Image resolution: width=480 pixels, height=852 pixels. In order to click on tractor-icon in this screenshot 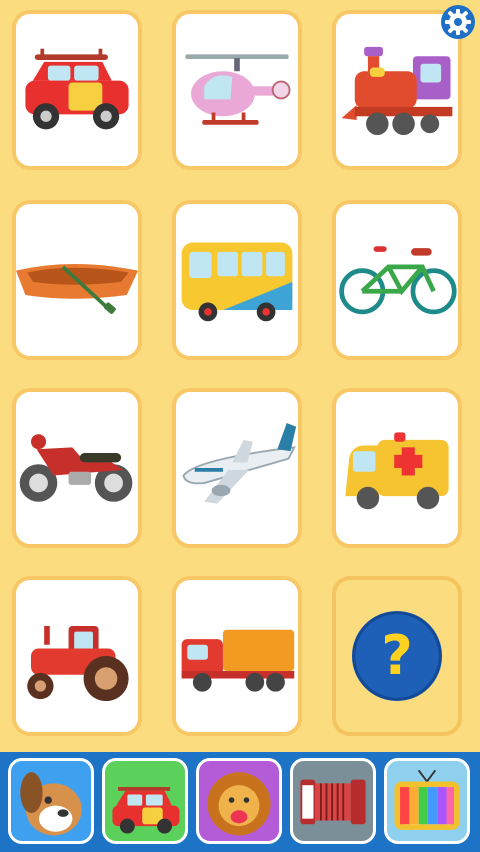, I will do `click(78, 663)`.